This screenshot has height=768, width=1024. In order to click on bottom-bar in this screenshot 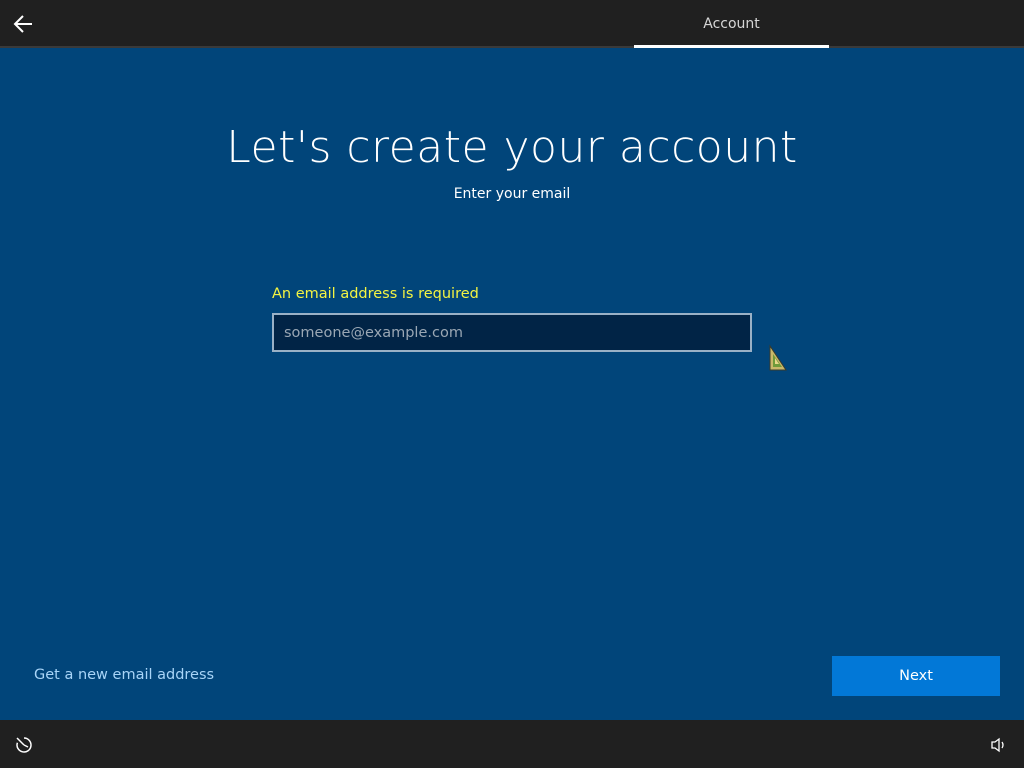, I will do `click(512, 744)`.